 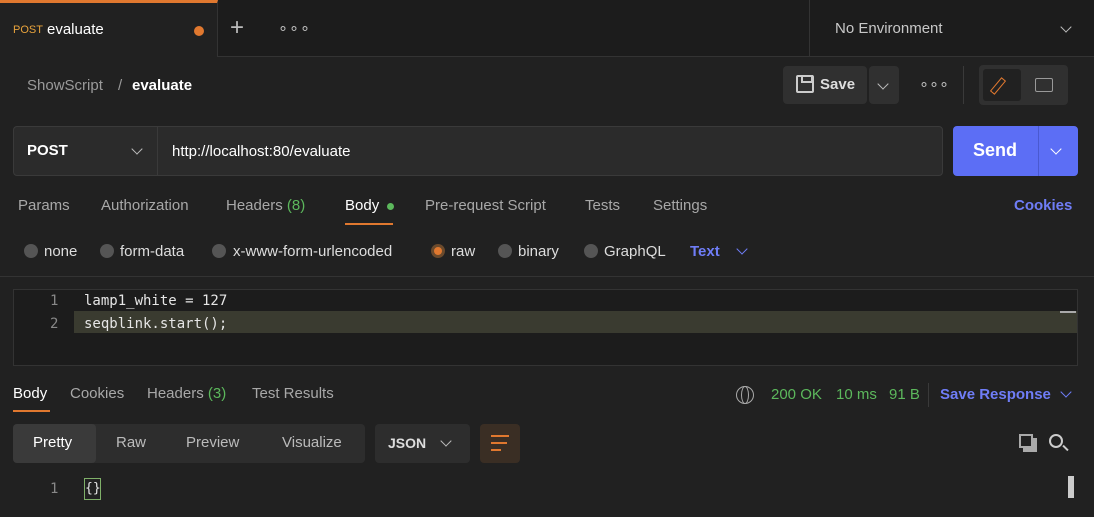 What do you see at coordinates (1043, 205) in the screenshot?
I see `cookies-link: Cookies` at bounding box center [1043, 205].